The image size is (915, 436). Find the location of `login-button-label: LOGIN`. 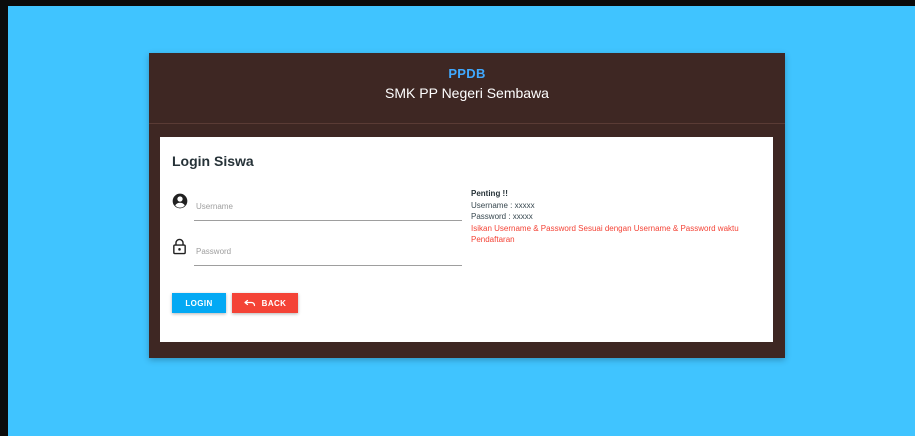

login-button-label: LOGIN is located at coordinates (199, 303).